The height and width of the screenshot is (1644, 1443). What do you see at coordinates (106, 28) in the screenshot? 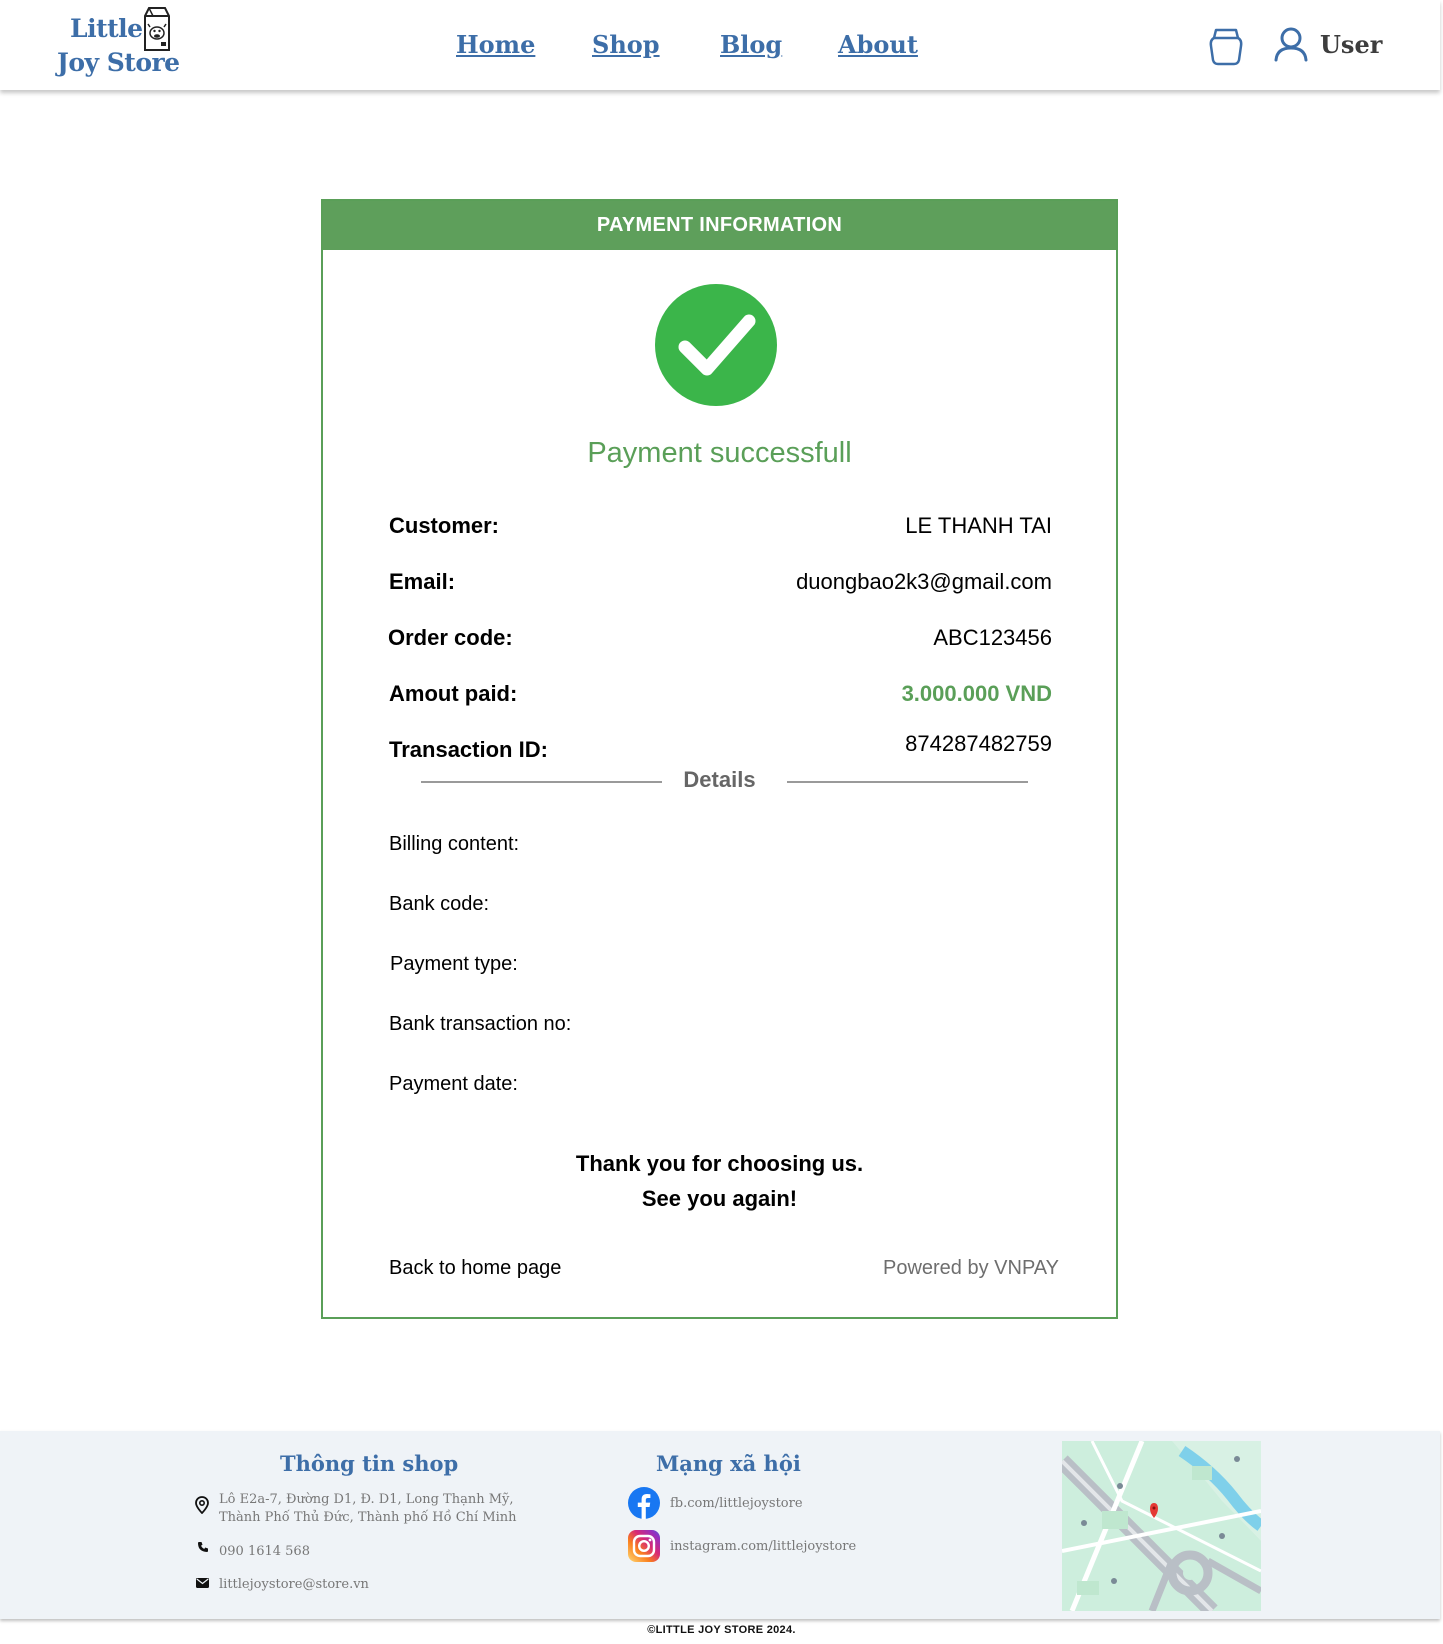
I see `logo-text-line1: Little` at bounding box center [106, 28].